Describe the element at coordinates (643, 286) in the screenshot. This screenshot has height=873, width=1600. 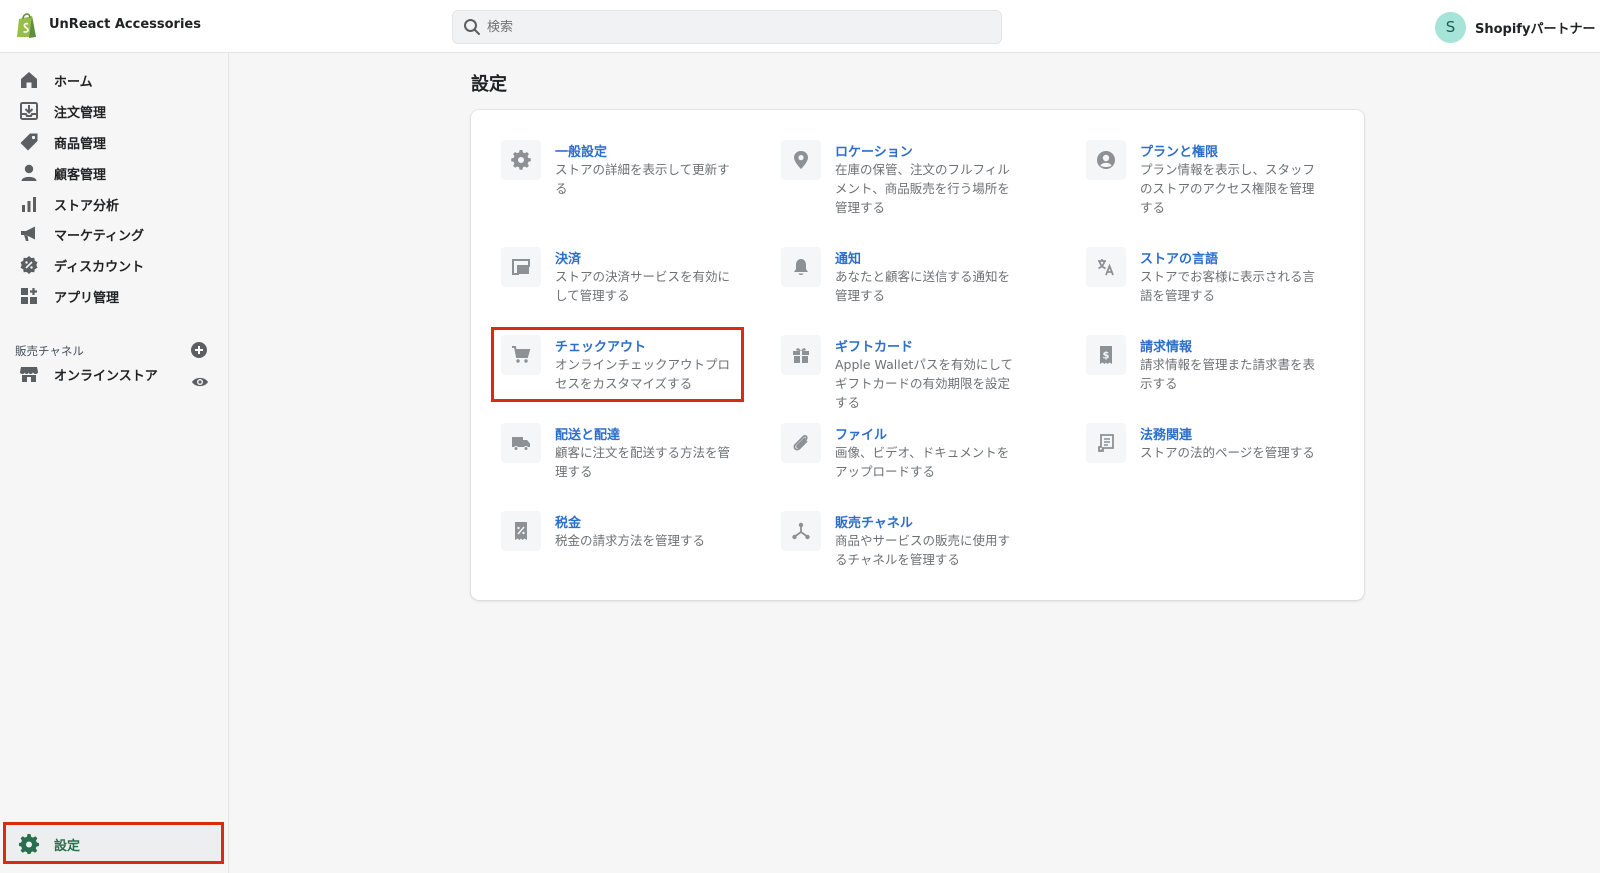
I see `setting-description: ストアの決済サービスを有効にして管理する` at that location.